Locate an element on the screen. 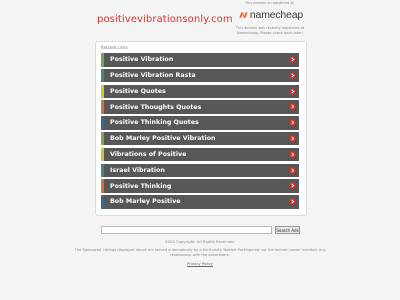  related-link-label: Positive Thinking is located at coordinates (141, 186).